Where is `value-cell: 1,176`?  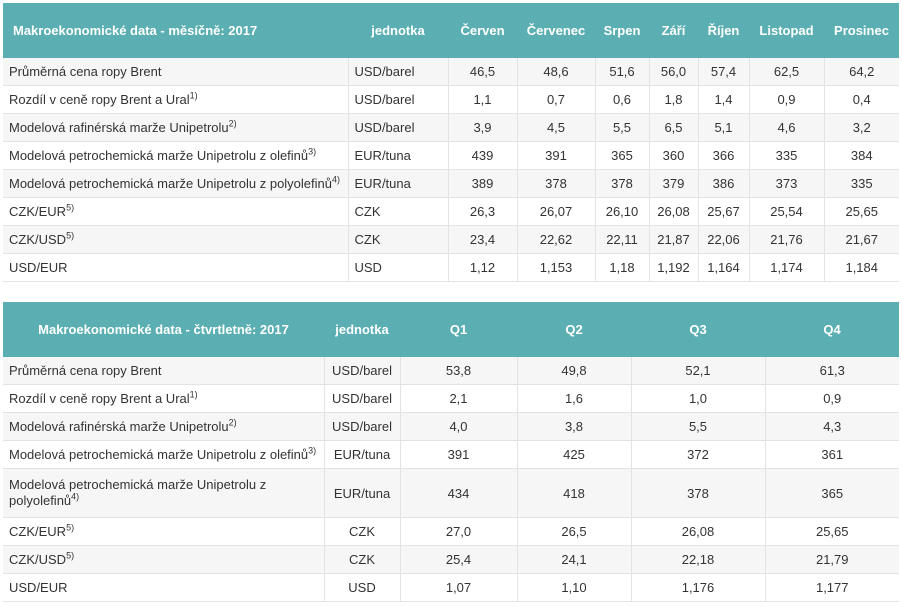 value-cell: 1,176 is located at coordinates (698, 587).